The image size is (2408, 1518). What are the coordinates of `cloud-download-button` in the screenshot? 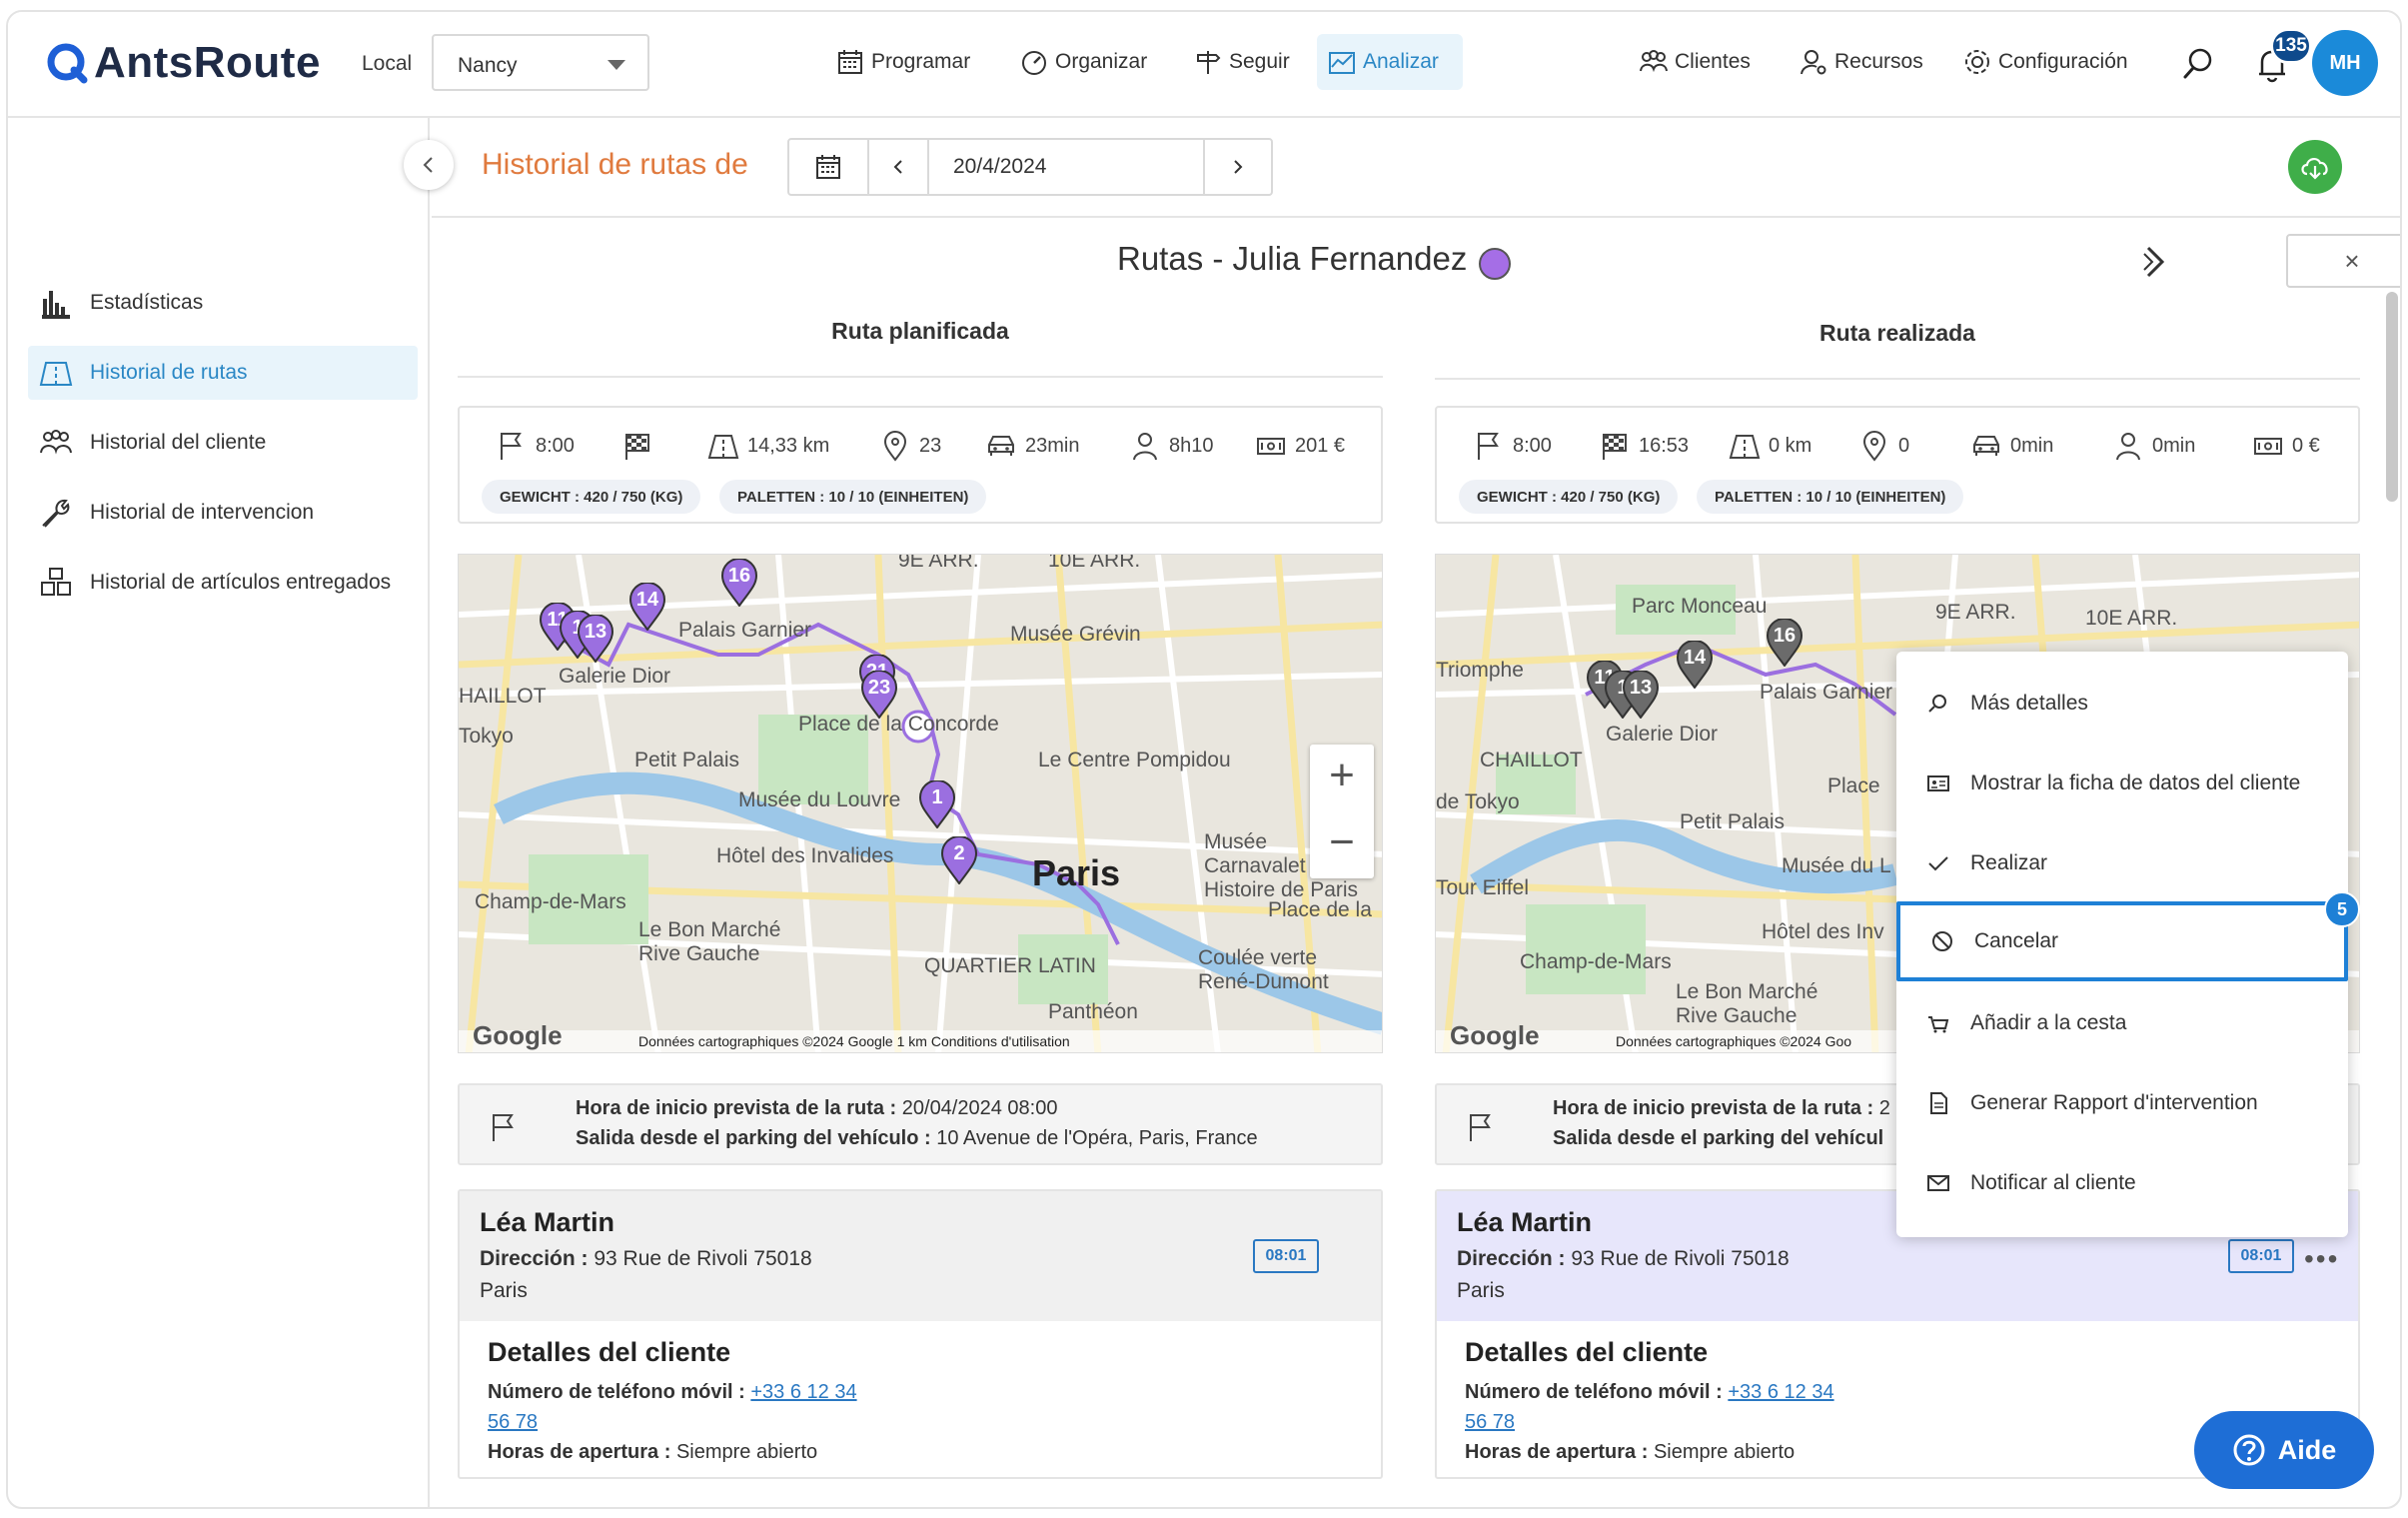 It's located at (2315, 167).